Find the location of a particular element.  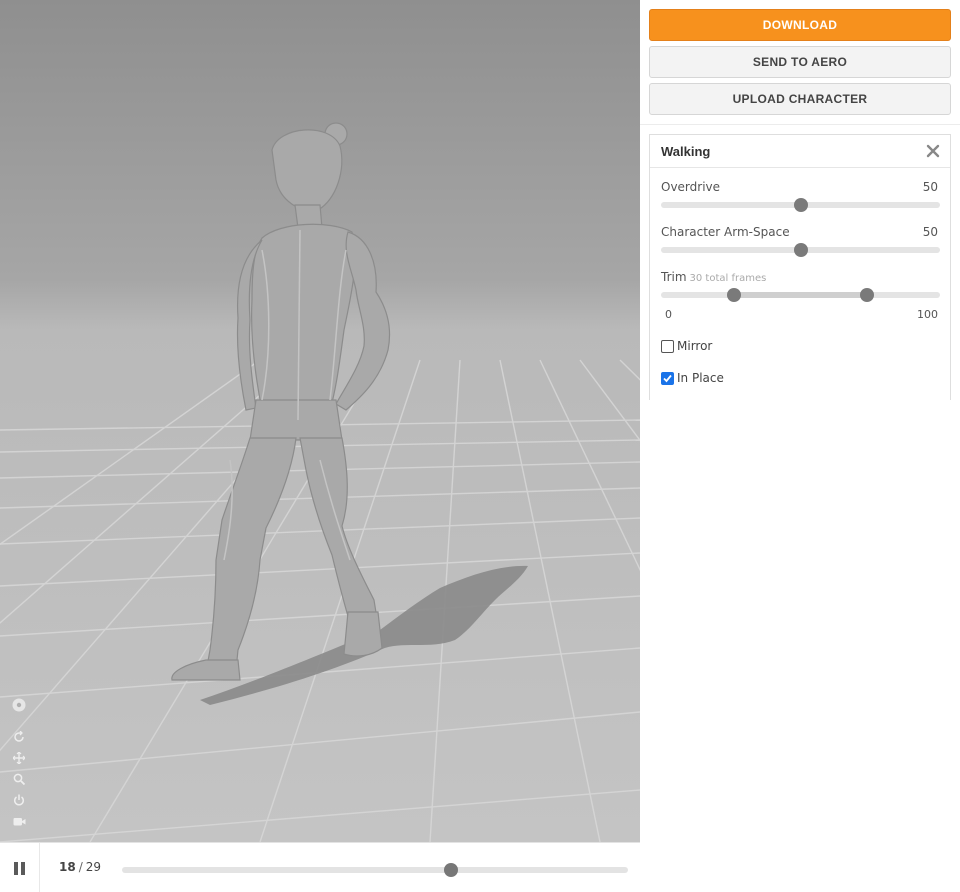

arm-space-slider is located at coordinates (800, 250).